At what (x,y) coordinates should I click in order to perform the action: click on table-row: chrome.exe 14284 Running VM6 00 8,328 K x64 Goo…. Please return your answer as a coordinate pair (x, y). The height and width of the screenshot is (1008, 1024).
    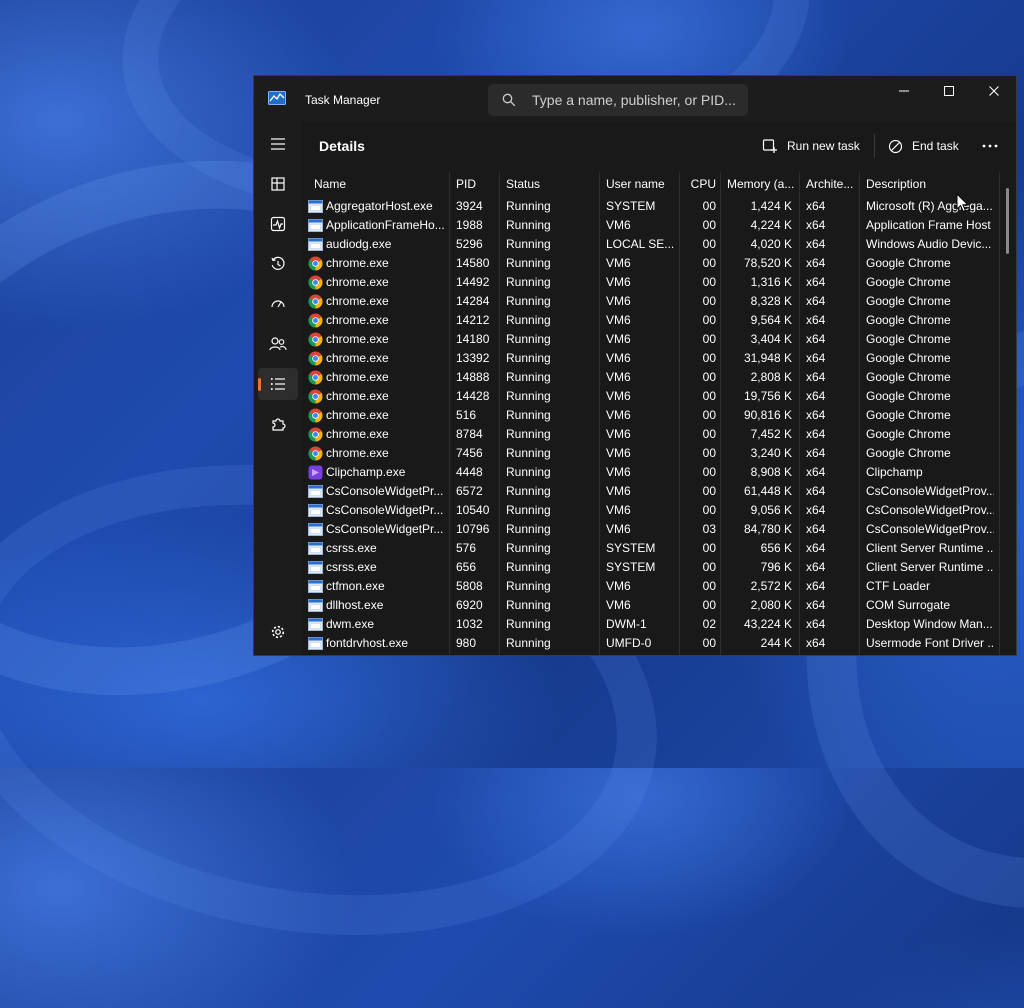
    Looking at the image, I should click on (650, 301).